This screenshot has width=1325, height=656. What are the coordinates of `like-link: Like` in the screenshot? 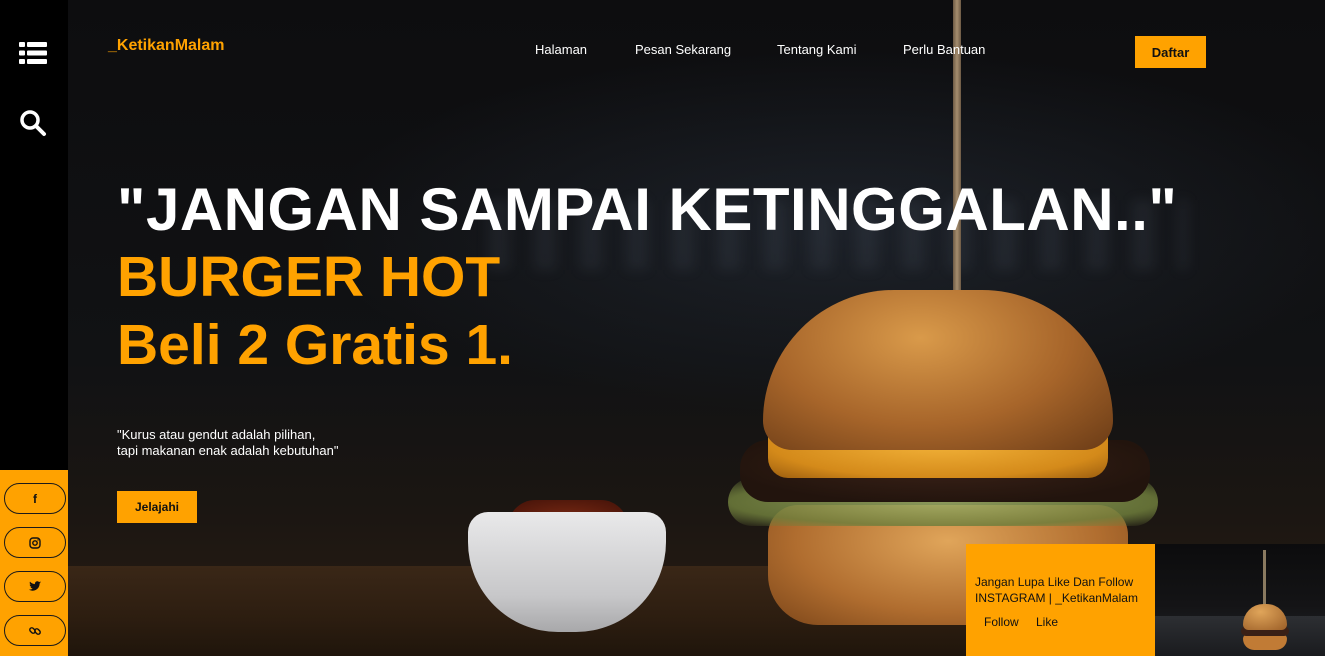 It's located at (1047, 622).